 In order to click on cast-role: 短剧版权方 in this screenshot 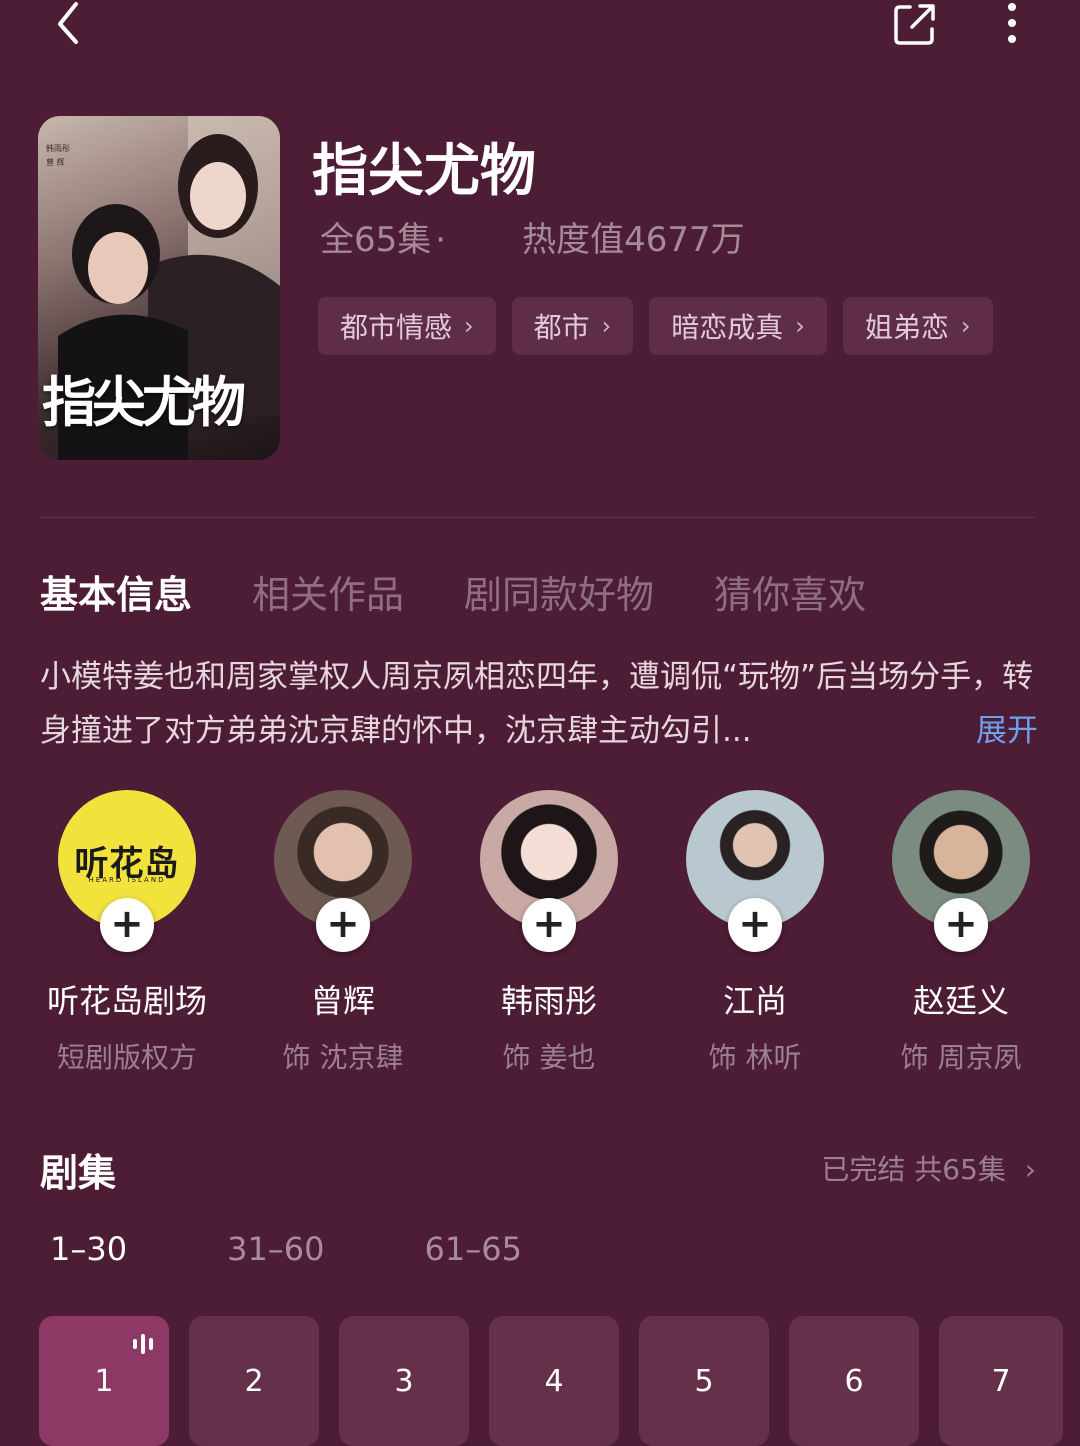, I will do `click(126, 1057)`.